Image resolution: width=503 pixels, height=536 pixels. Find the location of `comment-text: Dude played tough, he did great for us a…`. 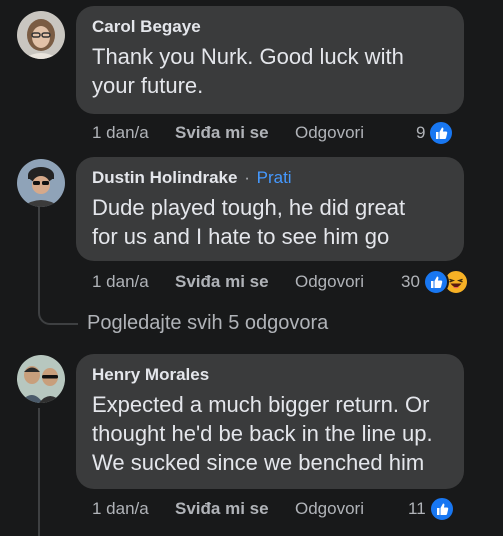

comment-text: Dude played tough, he did great for us a… is located at coordinates (270, 222).